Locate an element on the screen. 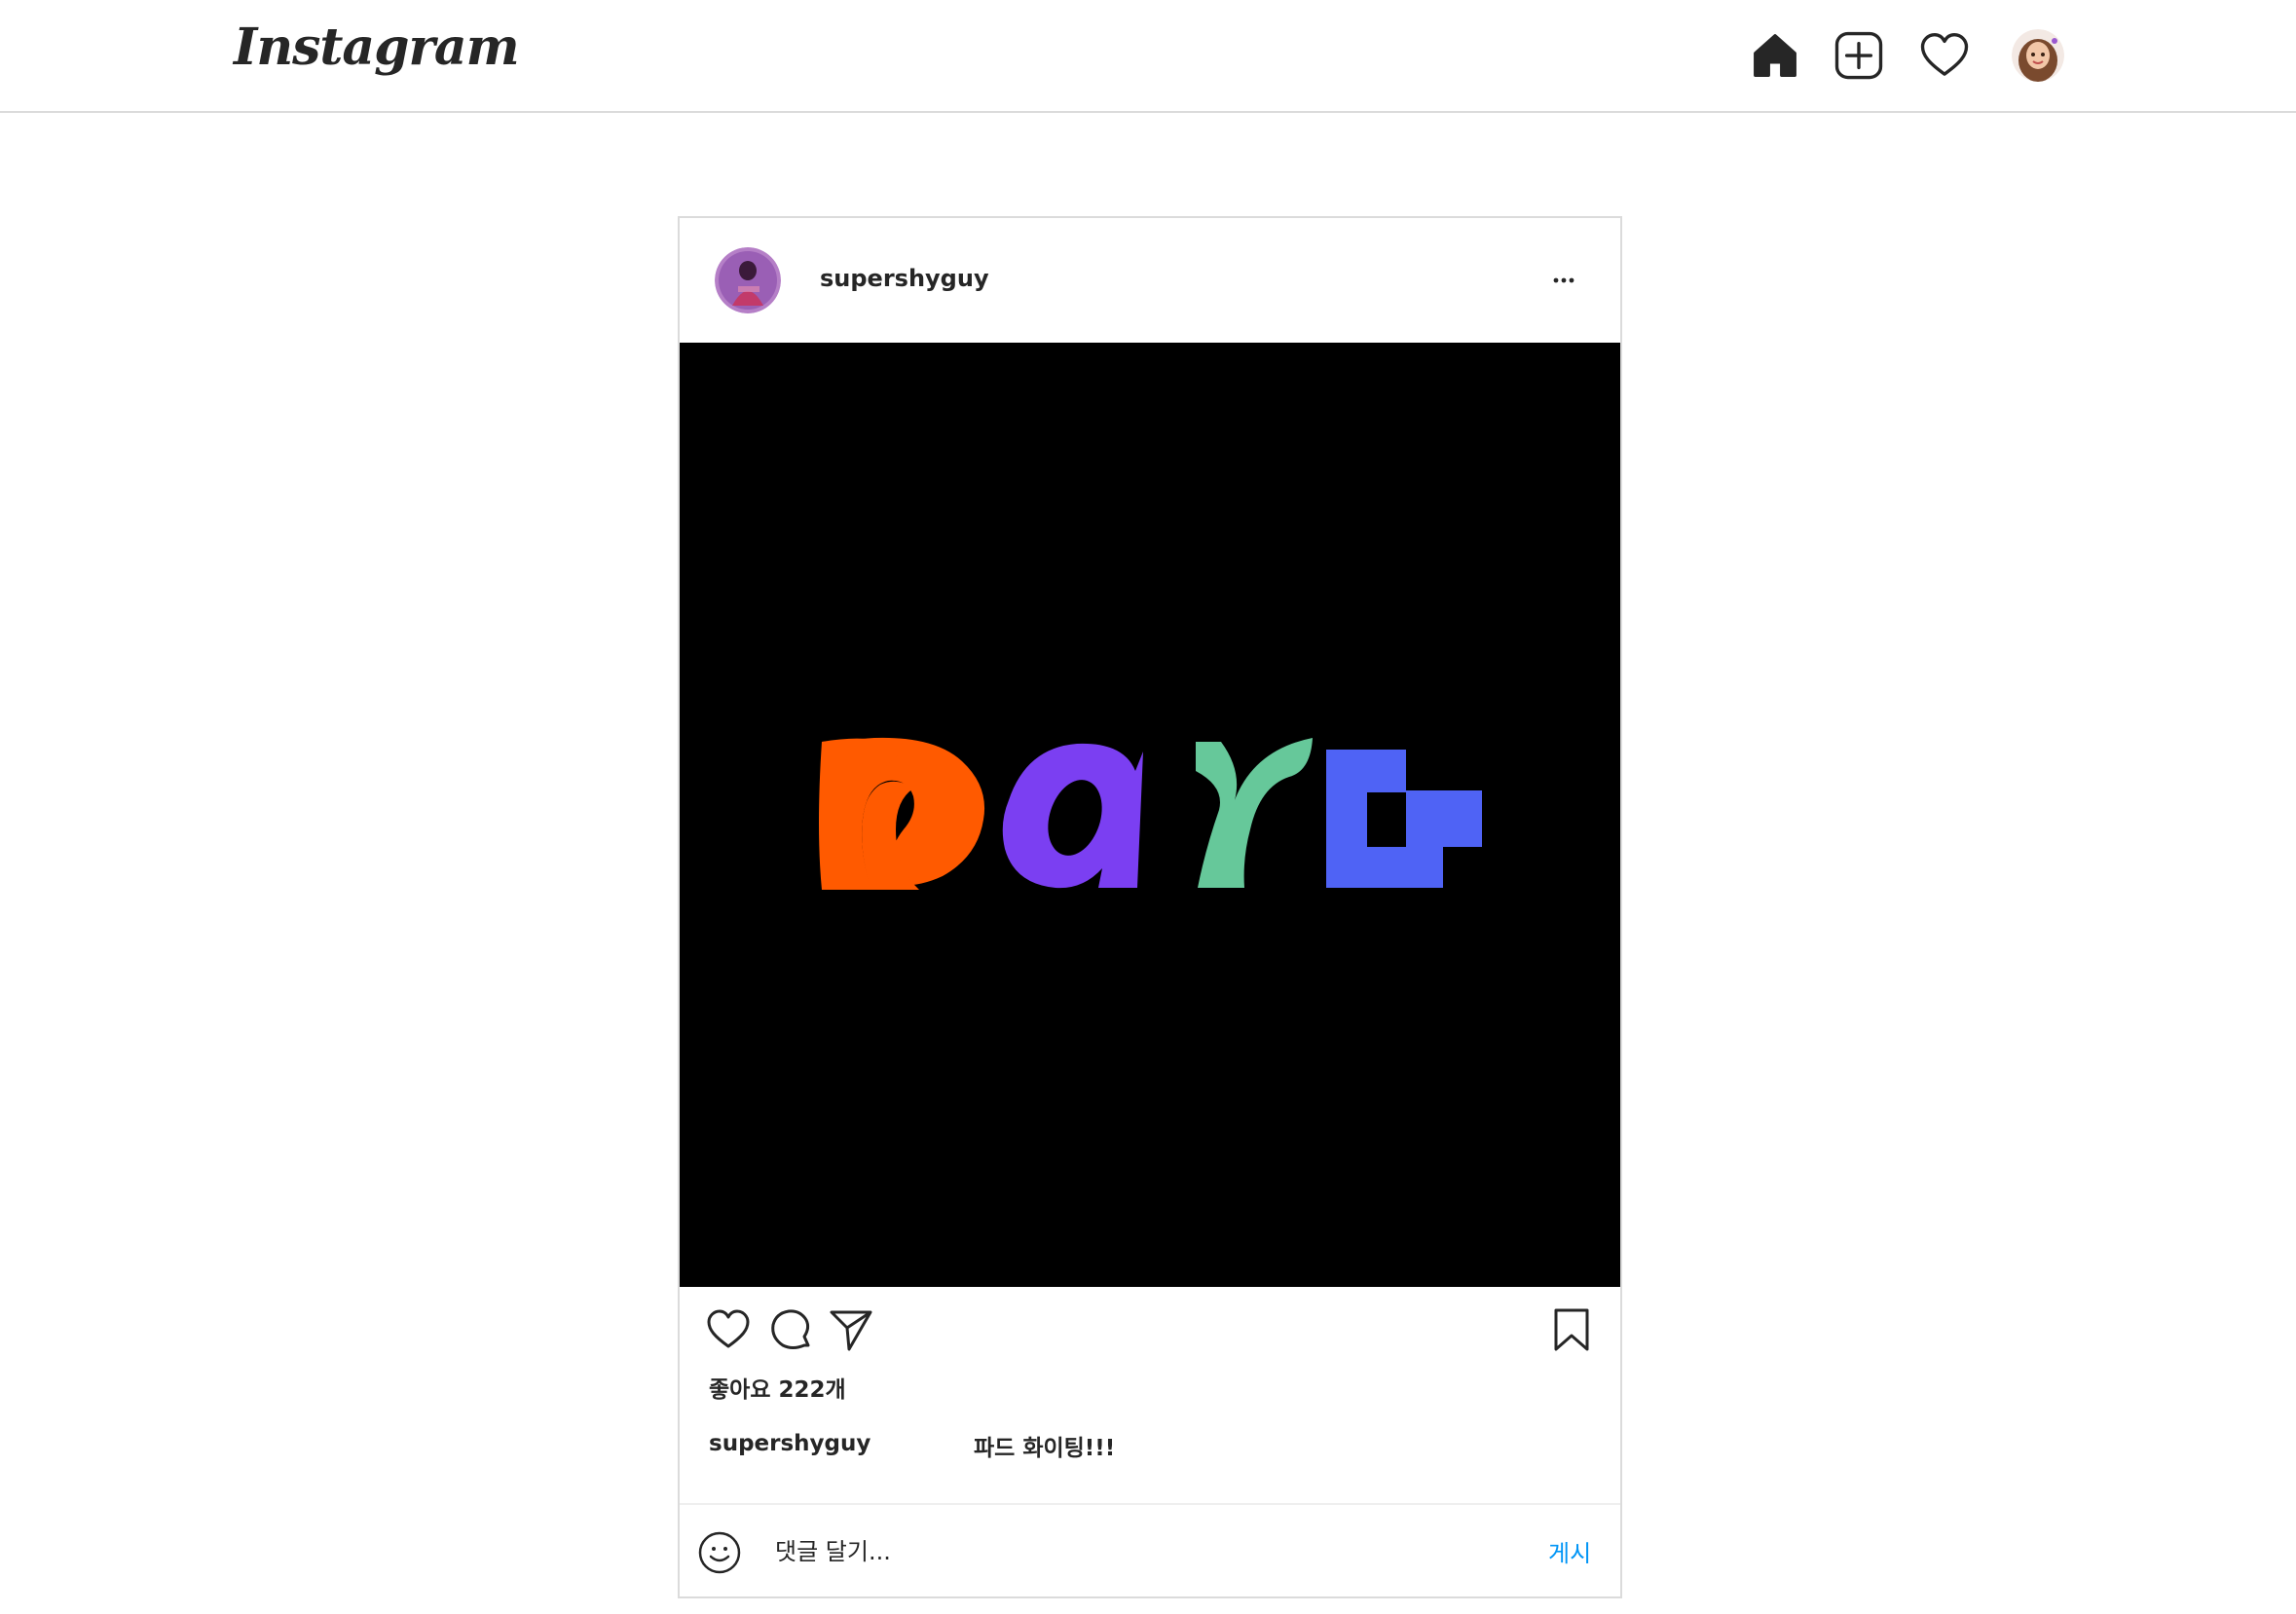 This screenshot has height=1614, width=2296. more-options-icon is located at coordinates (1563, 280).